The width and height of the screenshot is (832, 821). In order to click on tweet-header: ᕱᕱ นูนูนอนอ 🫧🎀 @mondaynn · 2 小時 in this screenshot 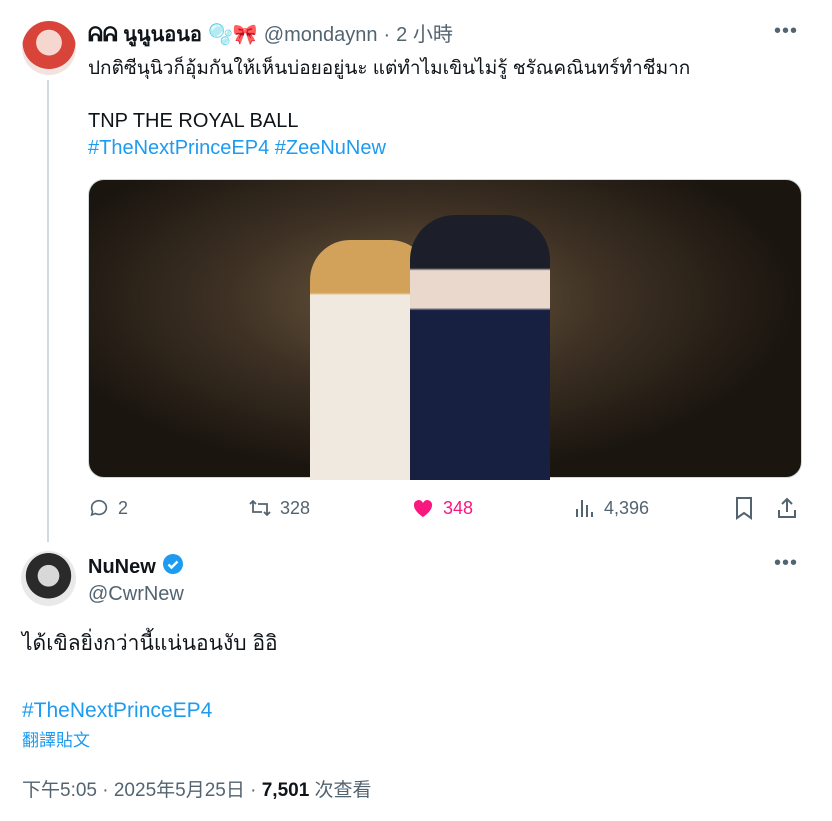, I will do `click(270, 35)`.